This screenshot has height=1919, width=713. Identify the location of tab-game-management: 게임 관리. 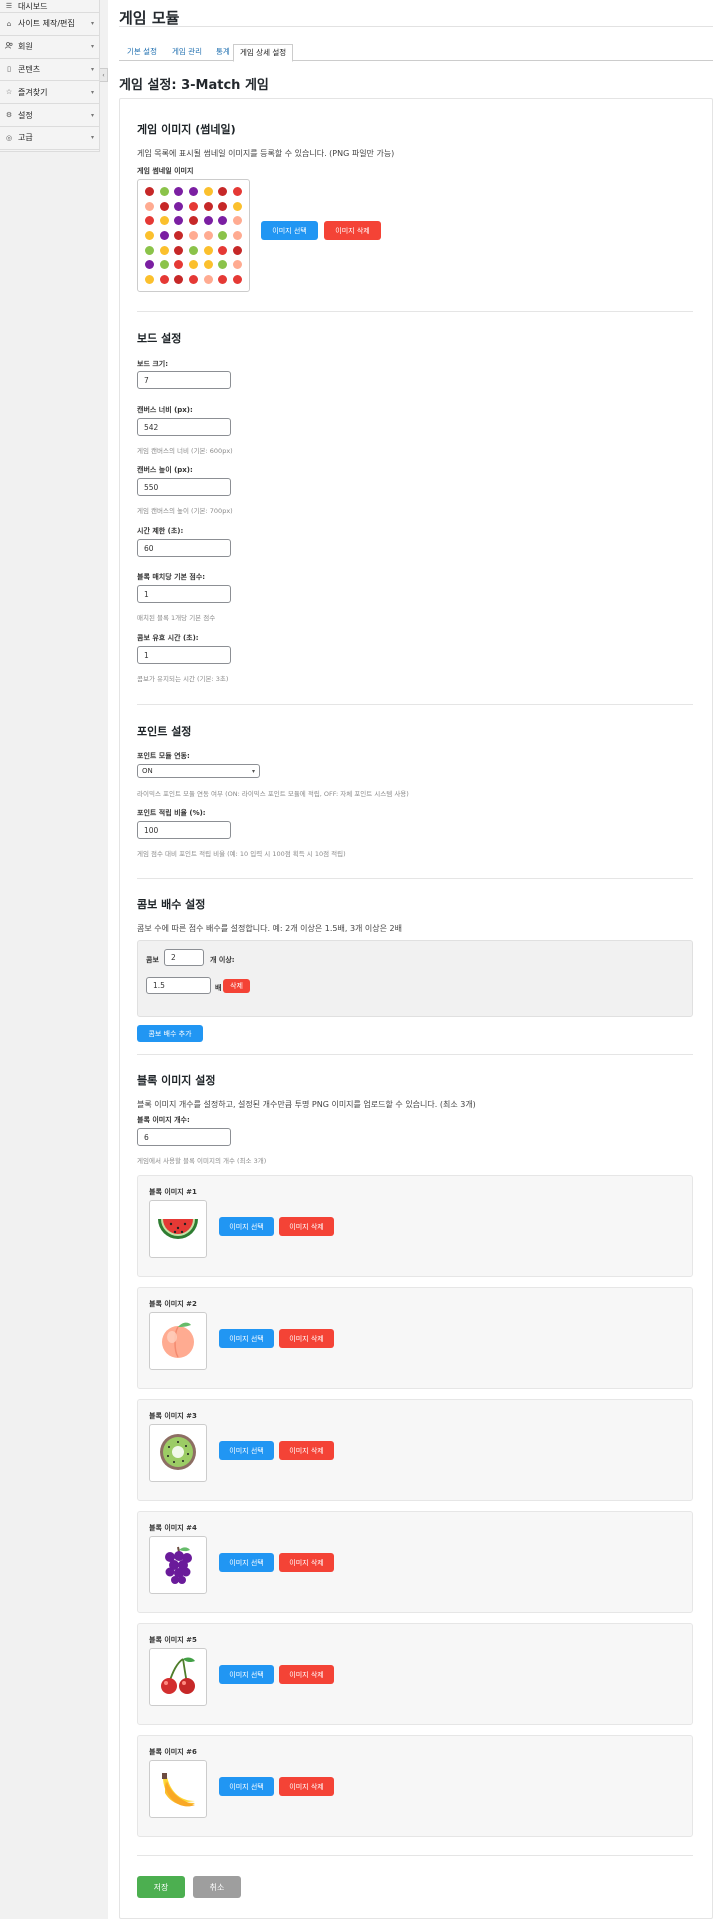
(187, 52).